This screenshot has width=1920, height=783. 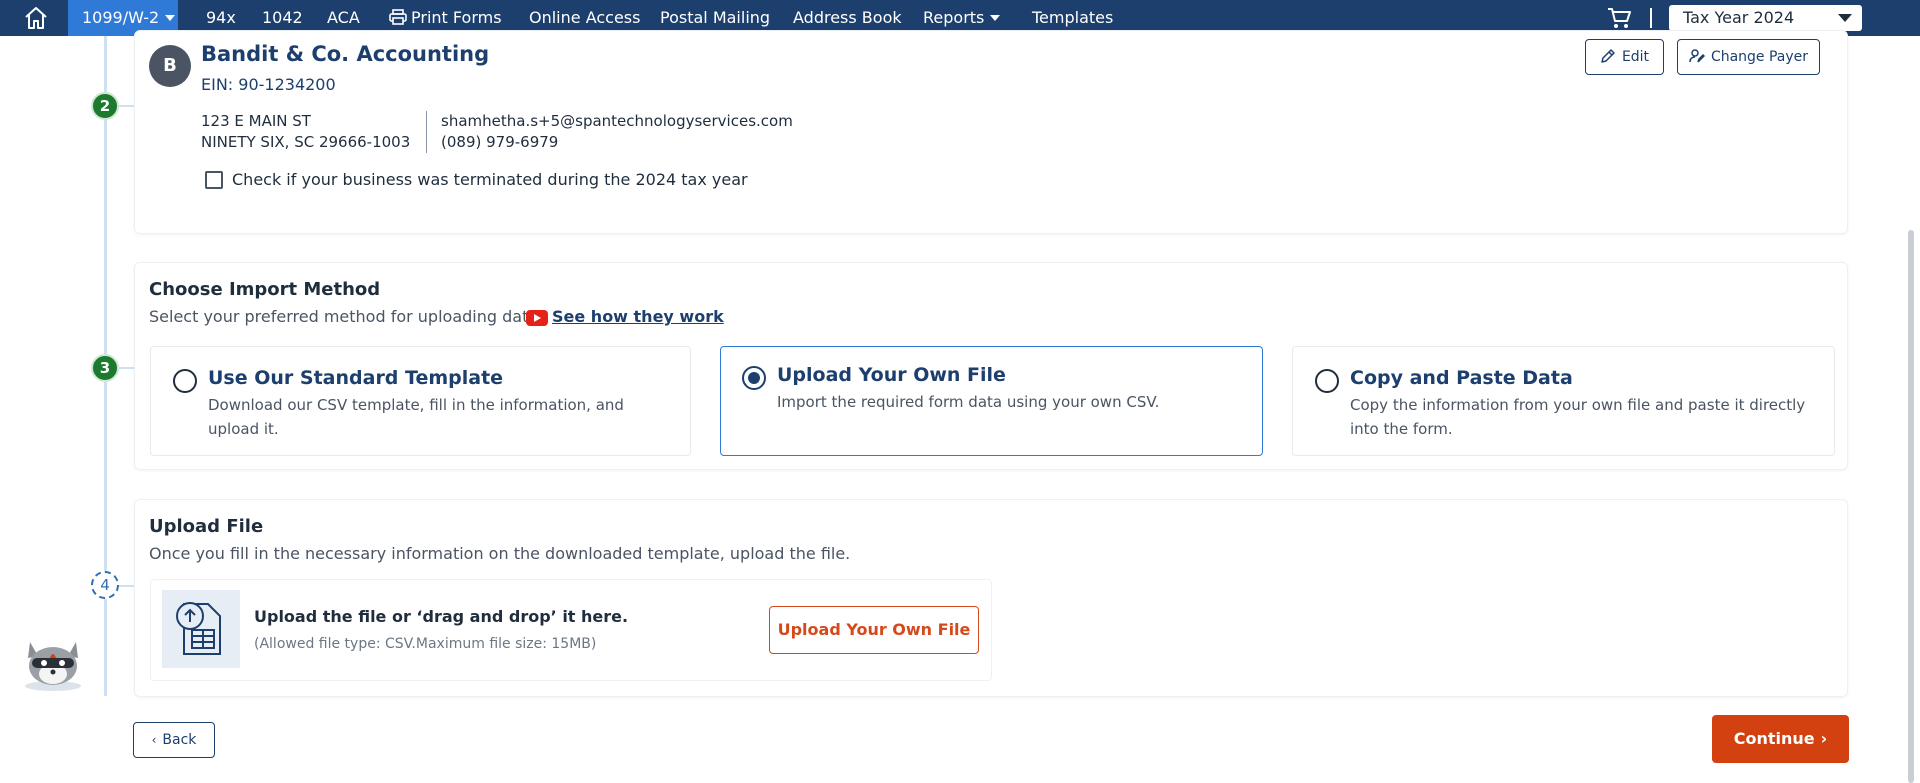 What do you see at coordinates (121, 17) in the screenshot?
I see `nav-item-label: 1099/W-2` at bounding box center [121, 17].